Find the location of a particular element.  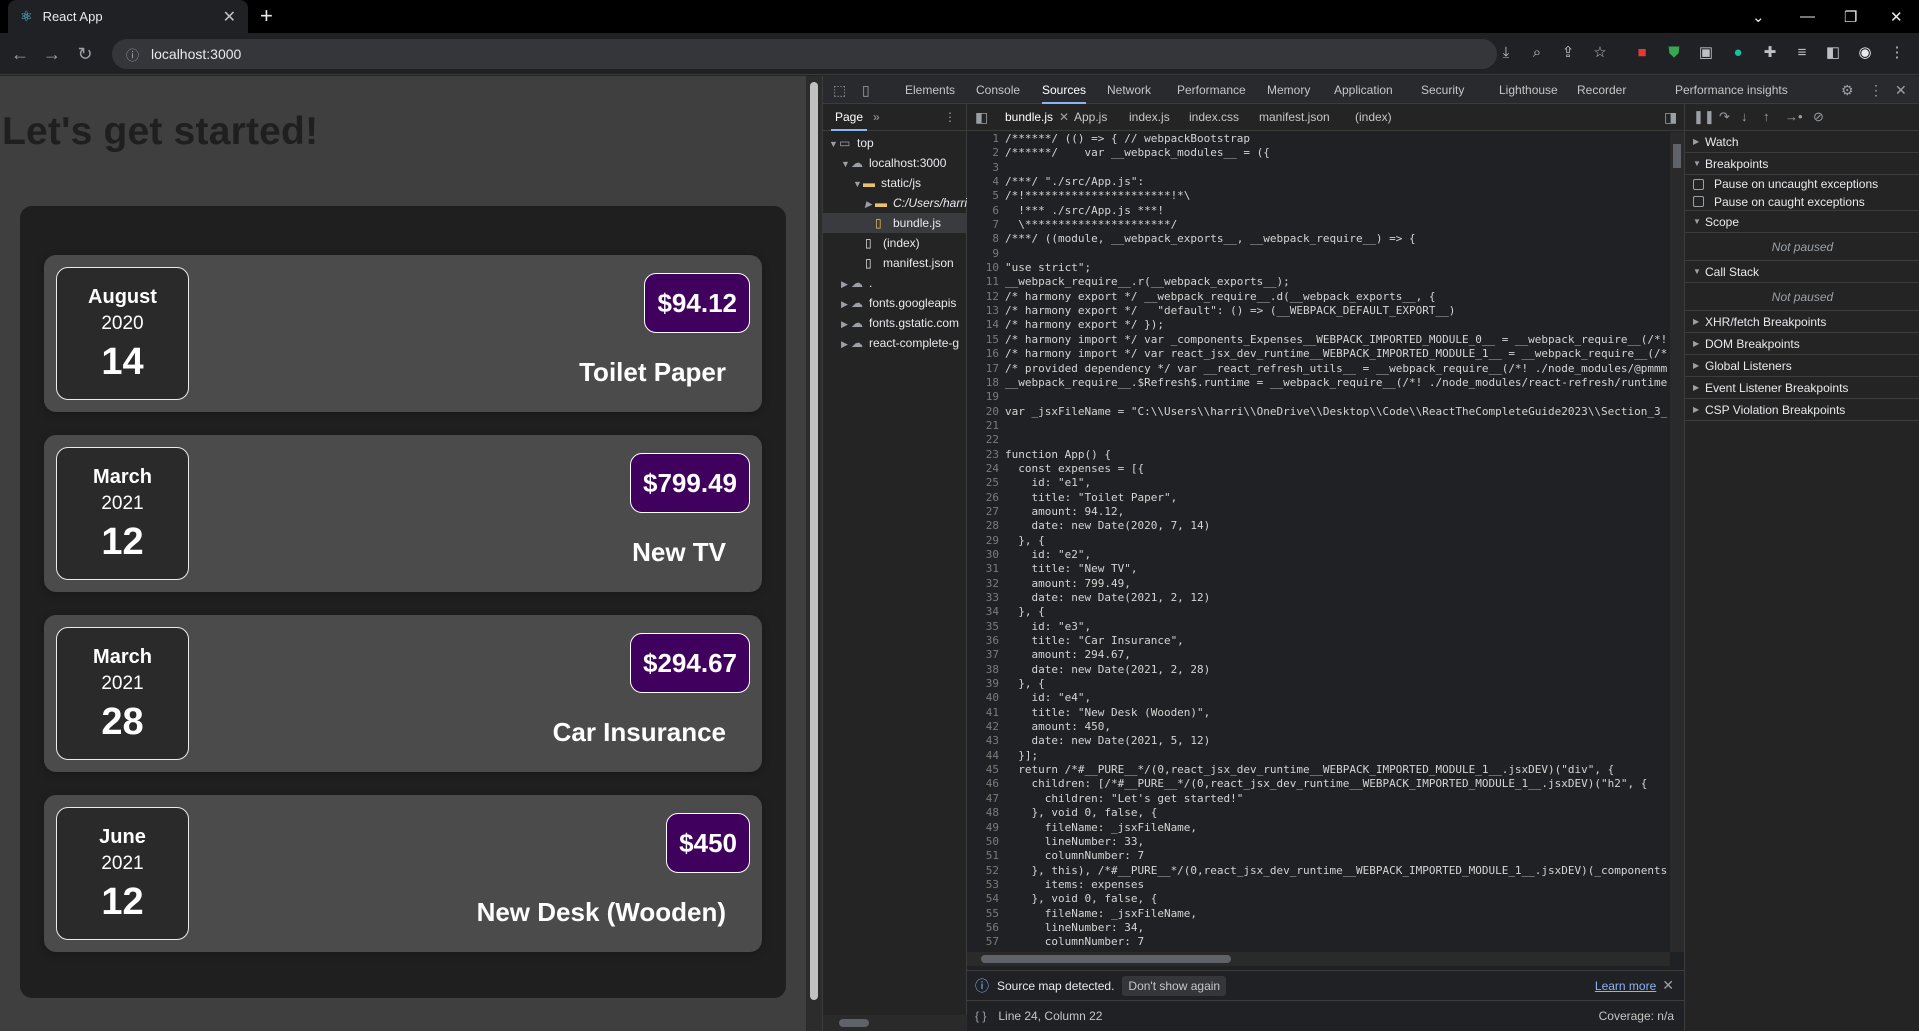

deactivate-breakpoints-icon: ⊘ is located at coordinates (1818, 117).